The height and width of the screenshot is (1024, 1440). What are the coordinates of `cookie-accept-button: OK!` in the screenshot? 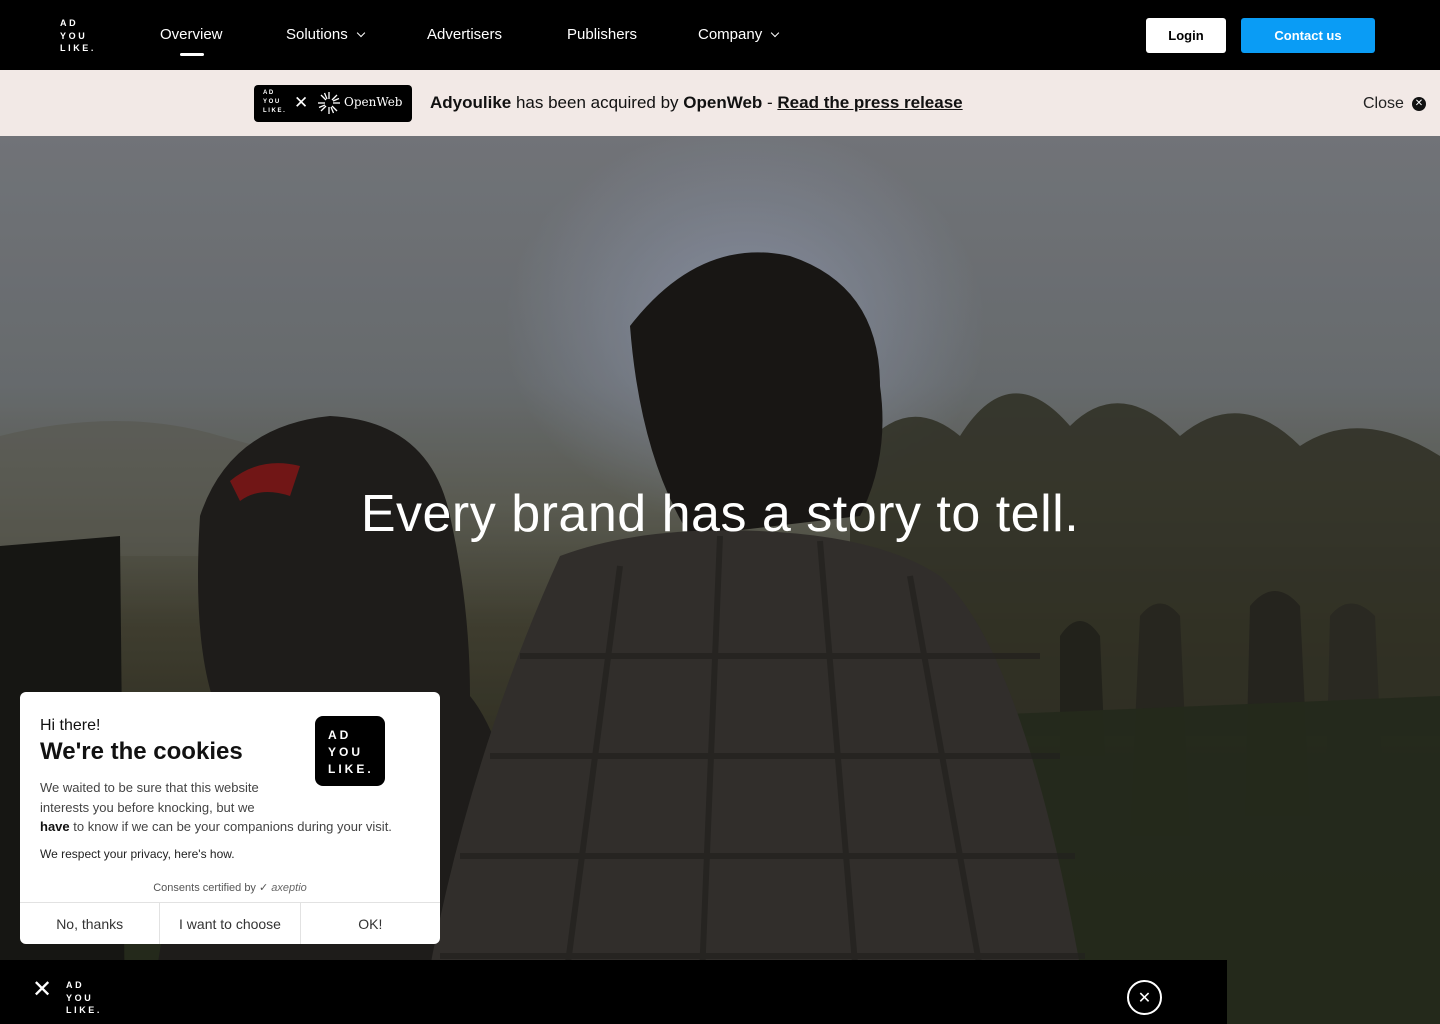 It's located at (370, 923).